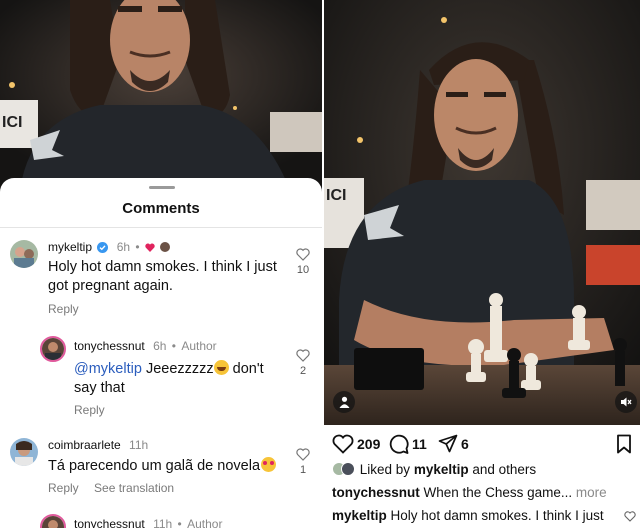 The width and height of the screenshot is (640, 528). Describe the element at coordinates (162, 187) in the screenshot. I see `drag-handle` at that location.